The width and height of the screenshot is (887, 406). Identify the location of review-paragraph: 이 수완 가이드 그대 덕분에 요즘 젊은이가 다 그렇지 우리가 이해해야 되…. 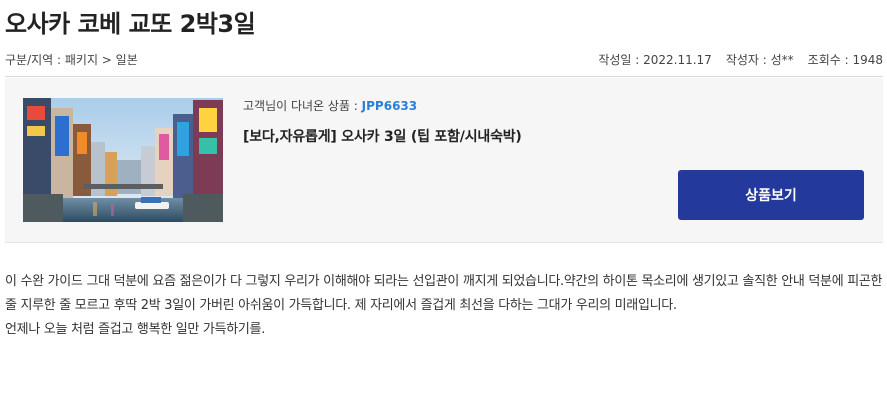
(444, 293).